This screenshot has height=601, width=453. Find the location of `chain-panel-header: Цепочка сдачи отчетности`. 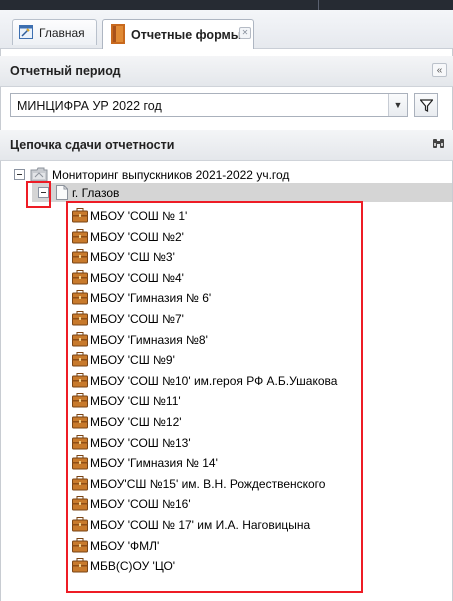

chain-panel-header: Цепочка сдачи отчетности is located at coordinates (226, 145).